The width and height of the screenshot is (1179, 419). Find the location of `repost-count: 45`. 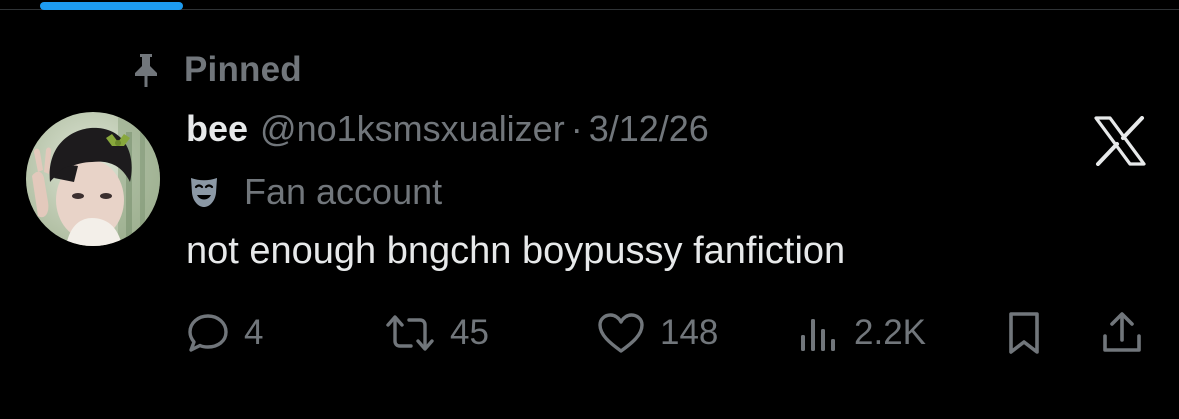

repost-count: 45 is located at coordinates (469, 332).